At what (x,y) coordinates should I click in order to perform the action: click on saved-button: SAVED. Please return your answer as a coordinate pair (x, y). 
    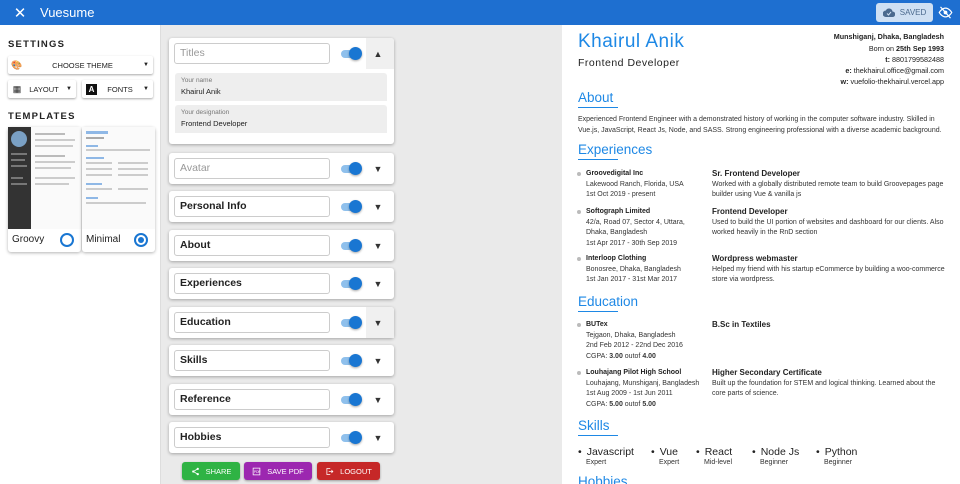
    Looking at the image, I should click on (904, 12).